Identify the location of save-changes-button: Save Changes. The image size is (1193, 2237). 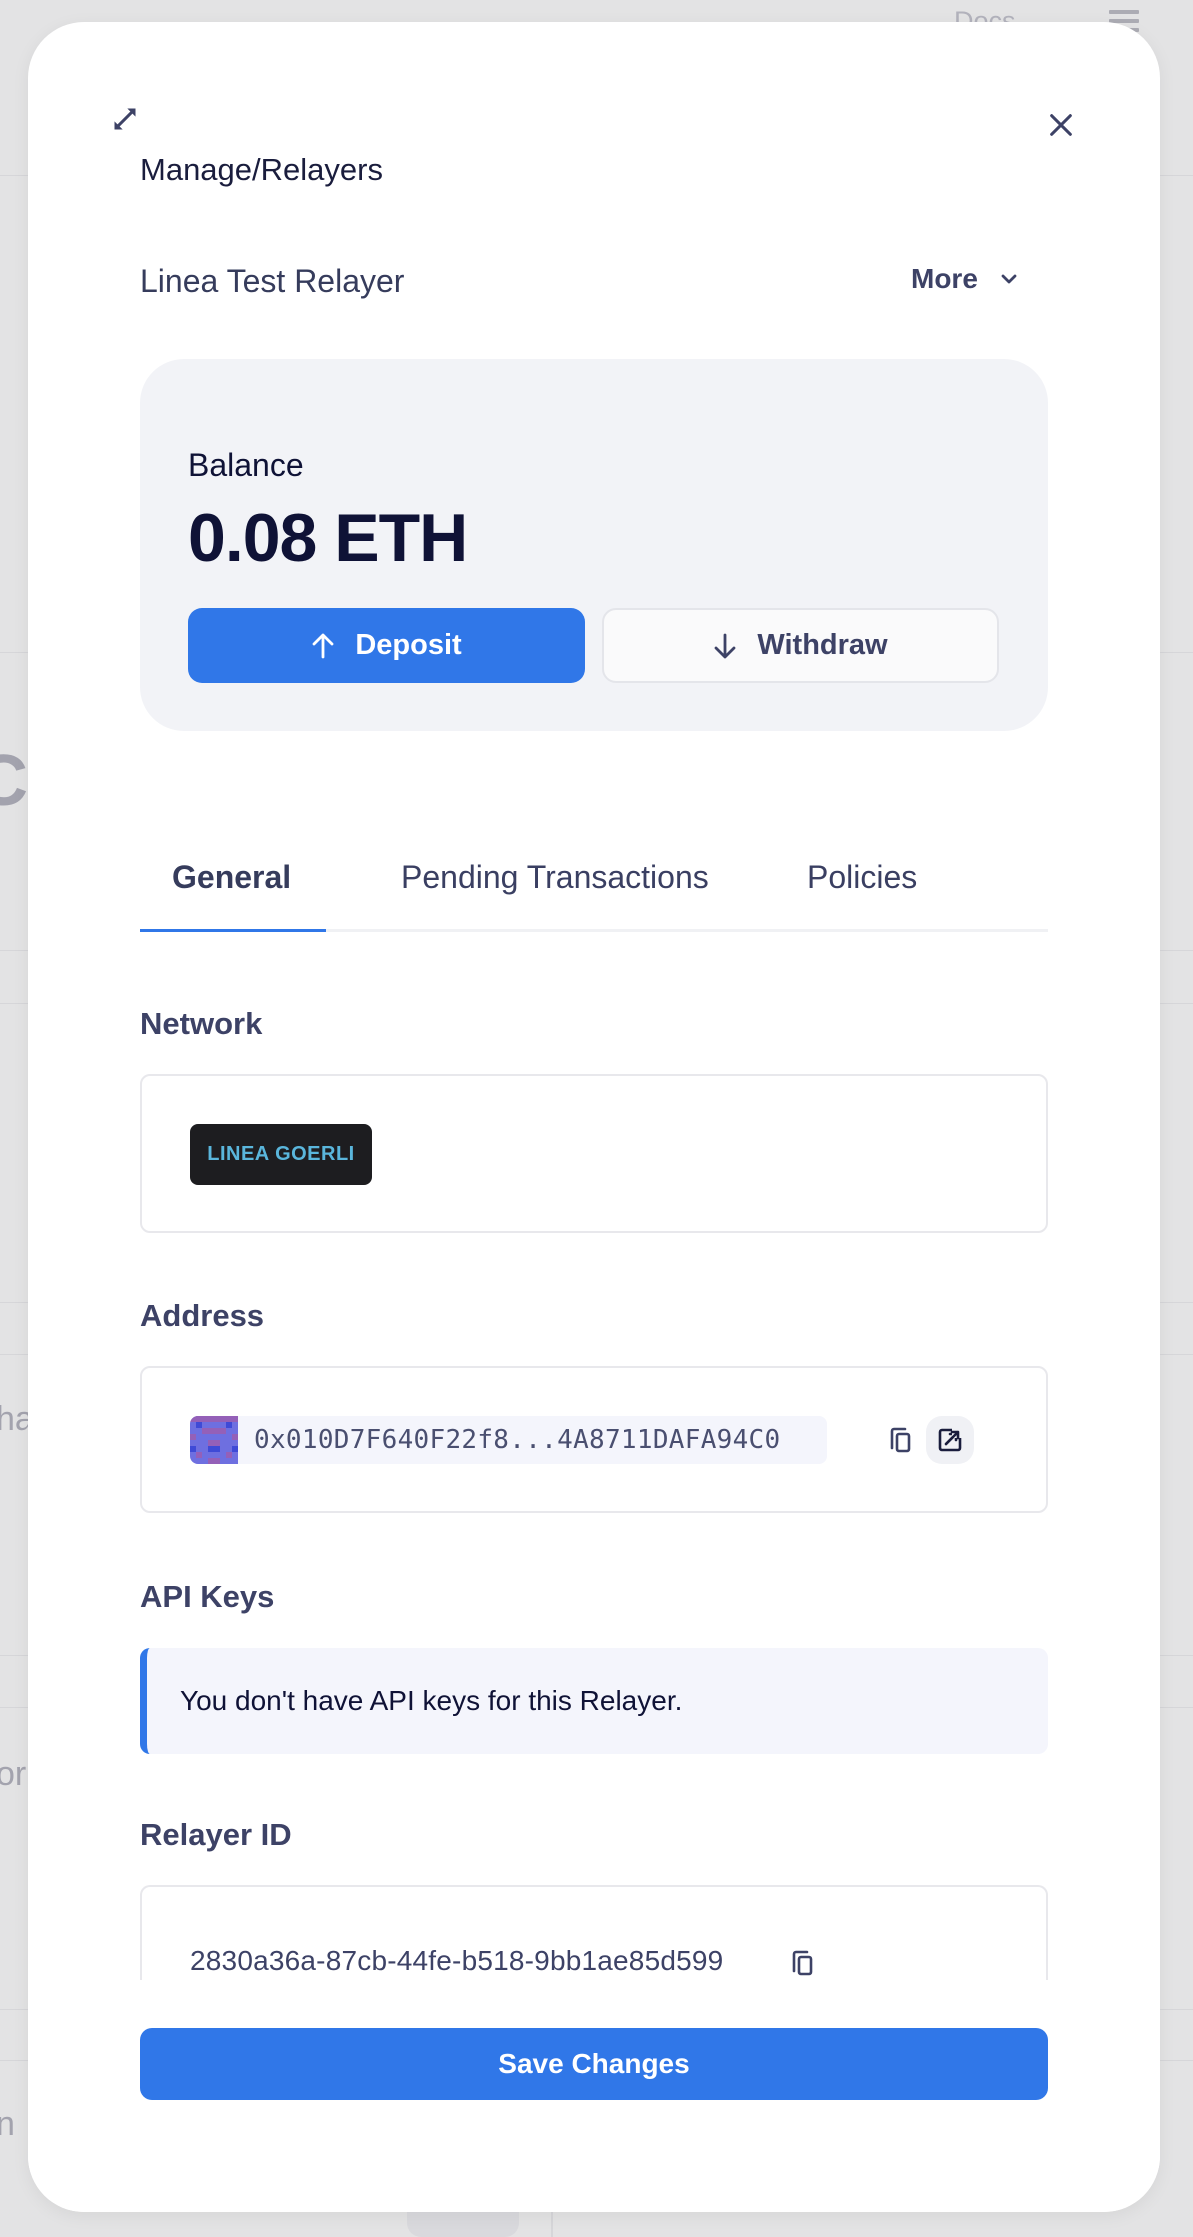
(594, 2064).